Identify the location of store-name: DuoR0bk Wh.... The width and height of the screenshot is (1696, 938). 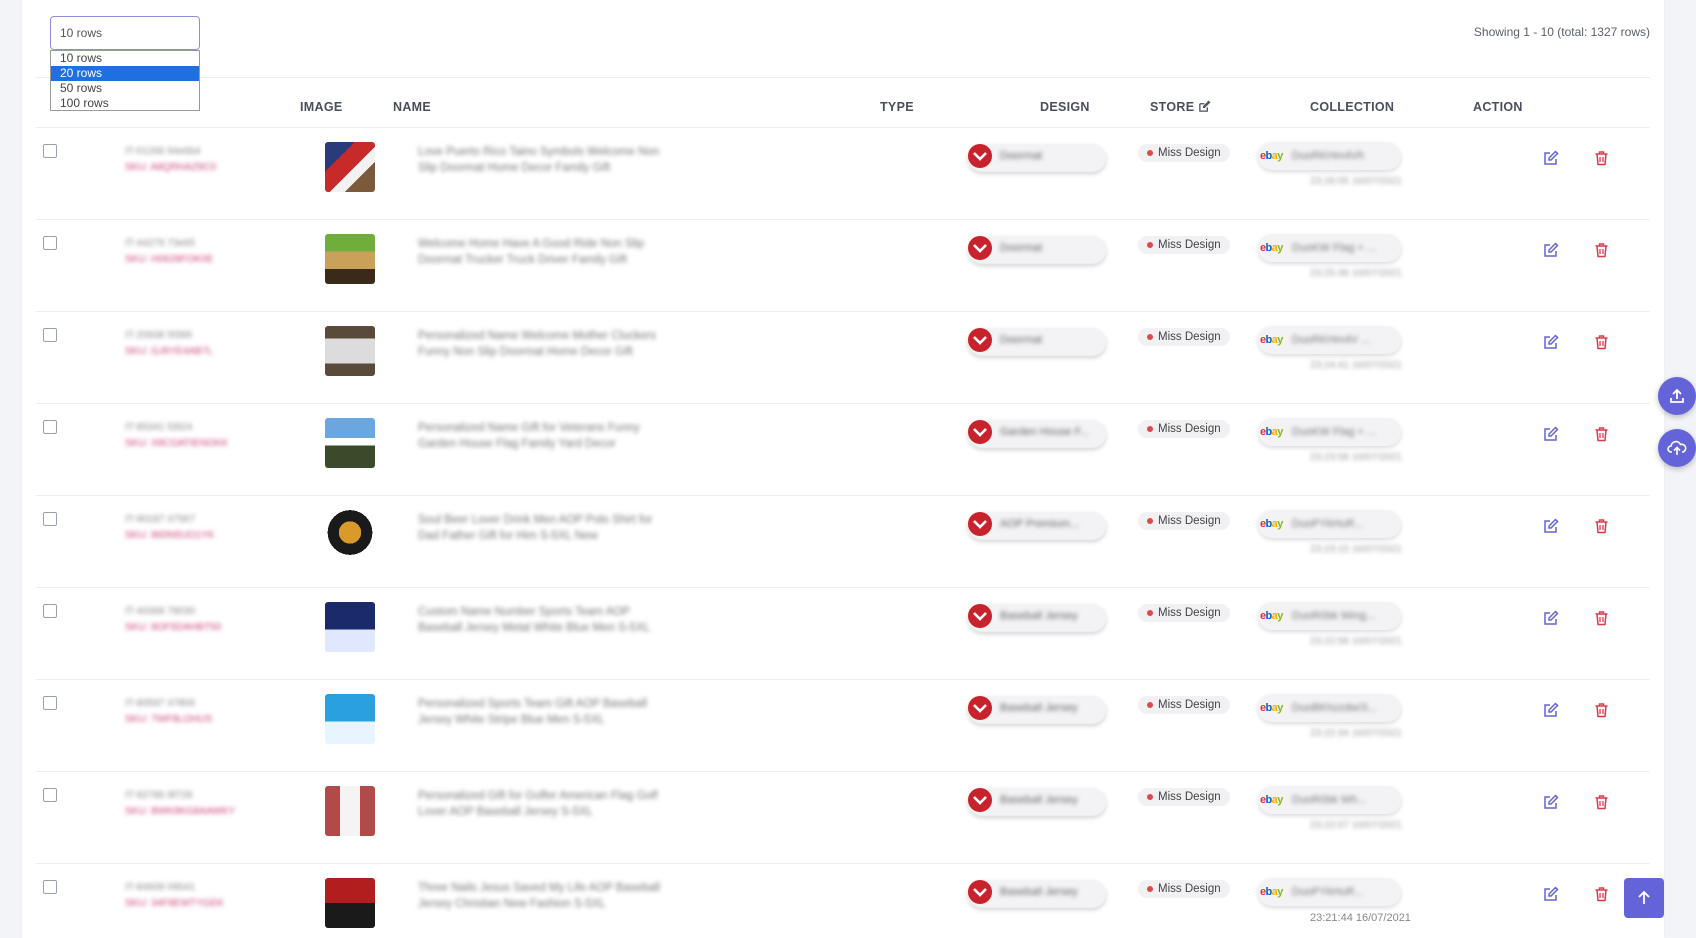
(1329, 800).